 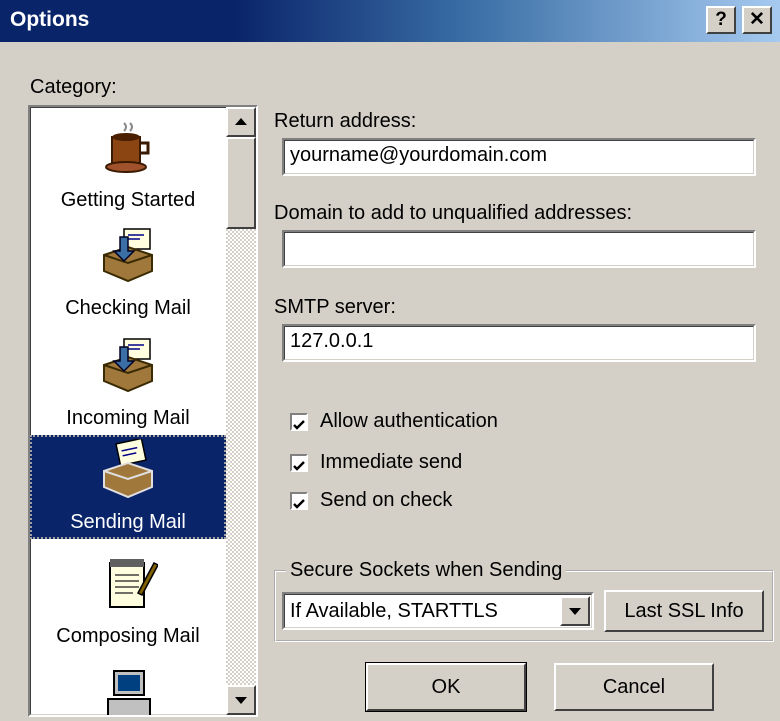 What do you see at coordinates (241, 411) in the screenshot?
I see `category-scrollbar` at bounding box center [241, 411].